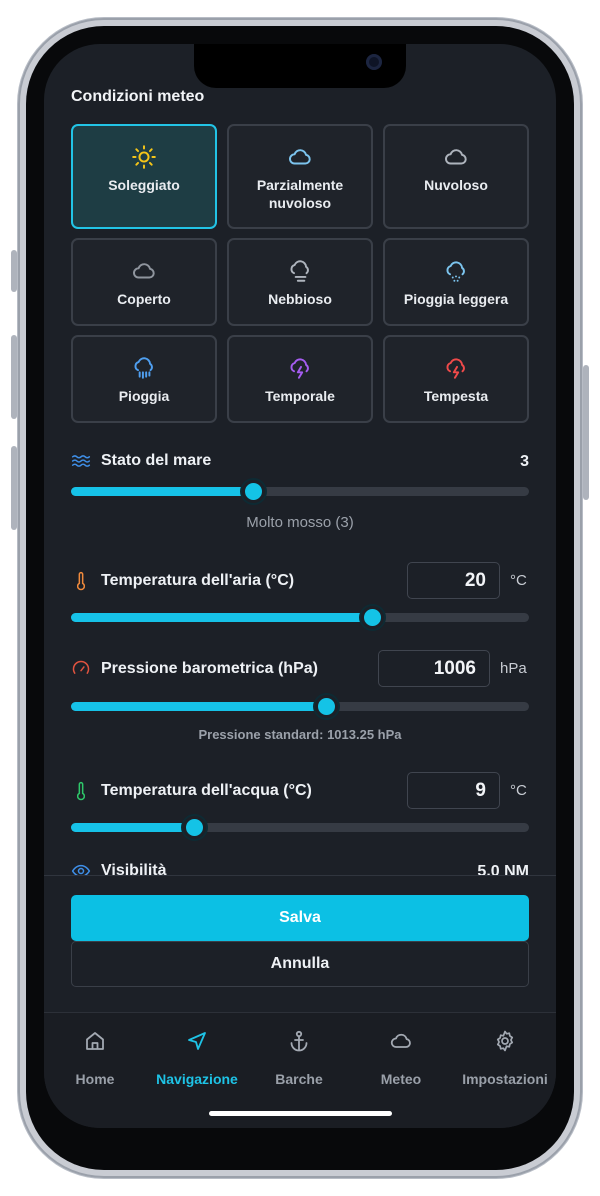 The image size is (600, 1196). I want to click on tab-label: Barche, so click(299, 1079).